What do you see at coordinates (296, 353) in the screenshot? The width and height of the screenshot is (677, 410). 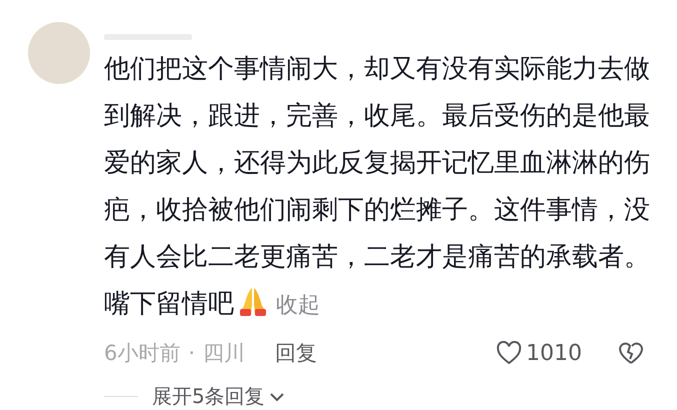 I see `reply-button: 回复` at bounding box center [296, 353].